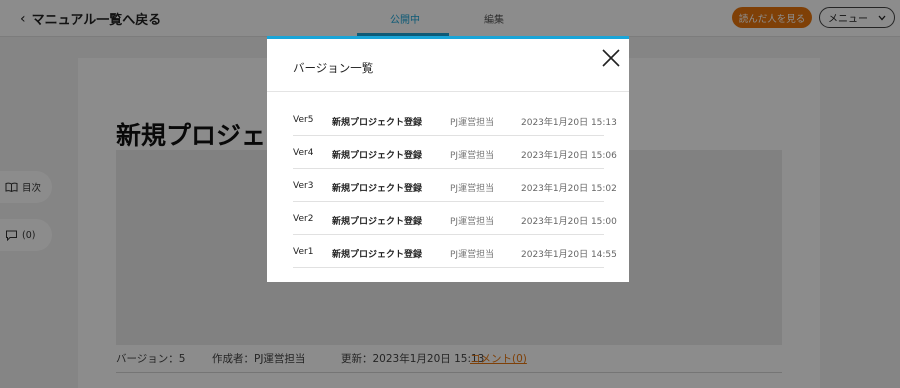 The width and height of the screenshot is (900, 388). What do you see at coordinates (569, 189) in the screenshot?
I see `version-date: 2023年1月20日 15:02` at bounding box center [569, 189].